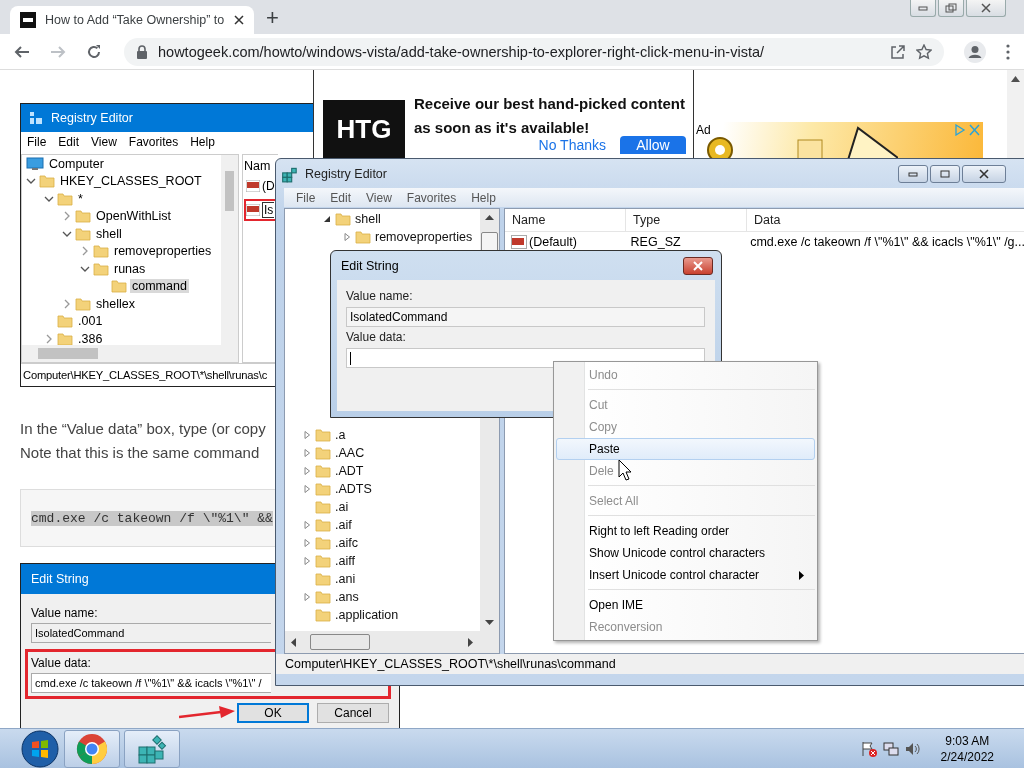 The height and width of the screenshot is (768, 1024). What do you see at coordinates (293, 642) in the screenshot?
I see `scroll-left-icon` at bounding box center [293, 642].